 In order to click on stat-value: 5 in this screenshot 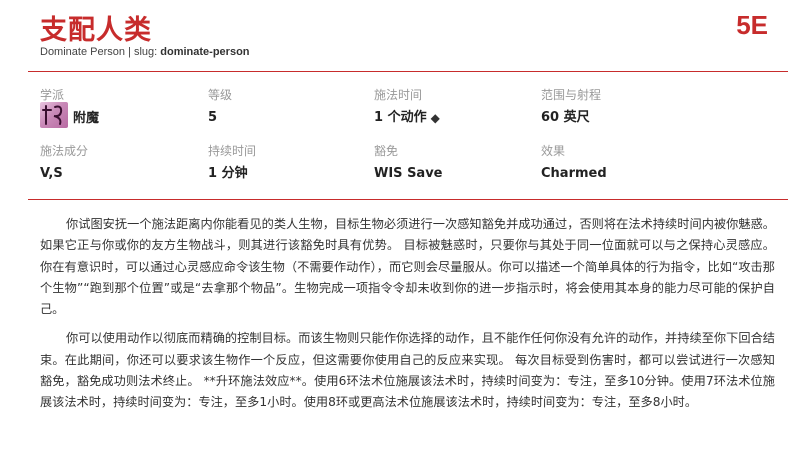, I will do `click(213, 117)`.